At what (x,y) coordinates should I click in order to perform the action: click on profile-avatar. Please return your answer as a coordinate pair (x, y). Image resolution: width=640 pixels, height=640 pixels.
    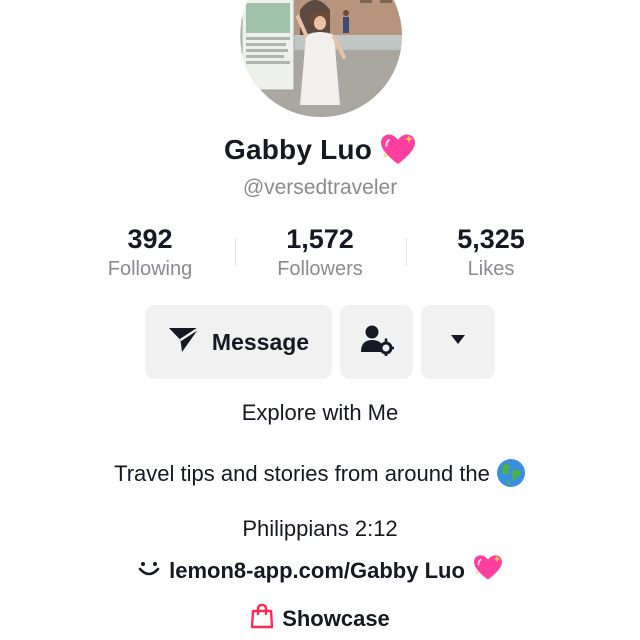
    Looking at the image, I should click on (321, 58).